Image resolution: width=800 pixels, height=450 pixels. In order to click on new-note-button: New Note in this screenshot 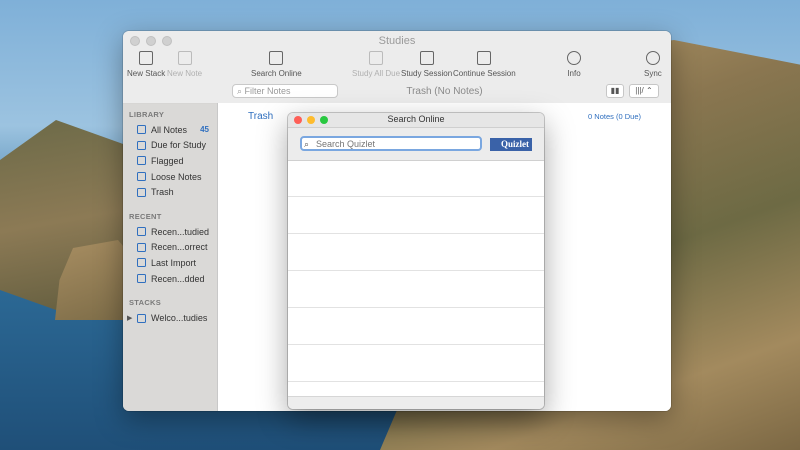, I will do `click(184, 64)`.